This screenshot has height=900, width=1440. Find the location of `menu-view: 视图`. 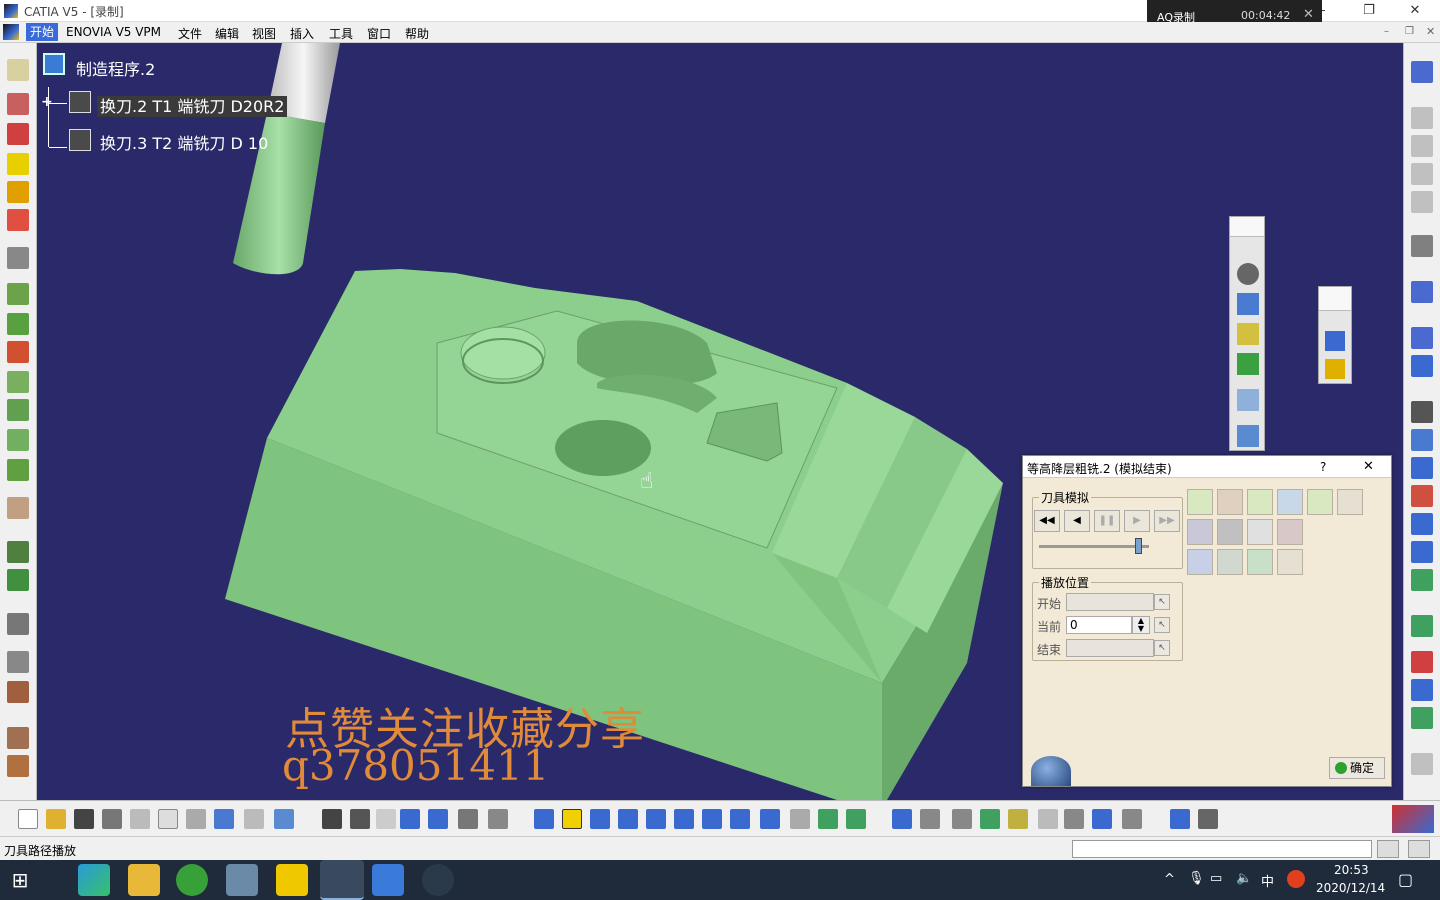

menu-view: 视图 is located at coordinates (264, 33).